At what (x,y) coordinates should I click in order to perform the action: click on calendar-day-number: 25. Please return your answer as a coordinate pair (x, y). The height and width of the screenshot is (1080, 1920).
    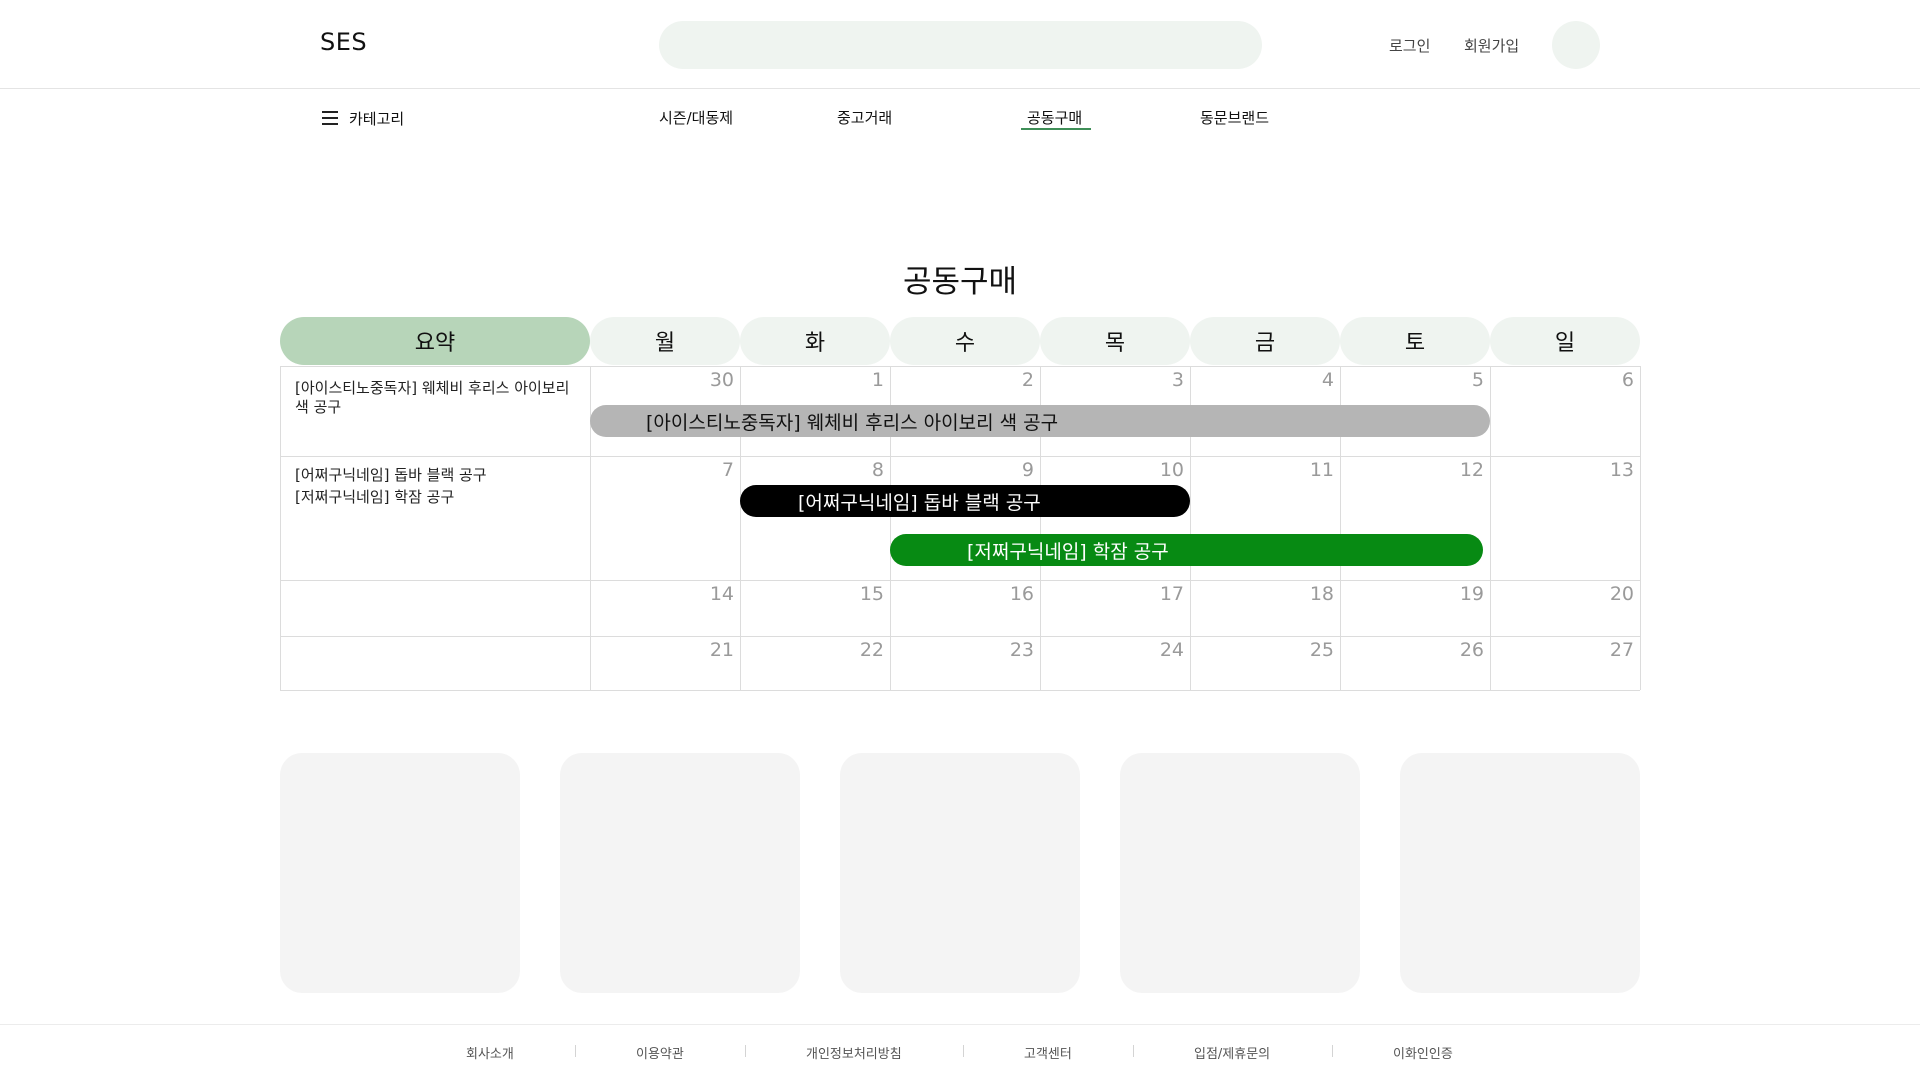
    Looking at the image, I should click on (1304, 650).